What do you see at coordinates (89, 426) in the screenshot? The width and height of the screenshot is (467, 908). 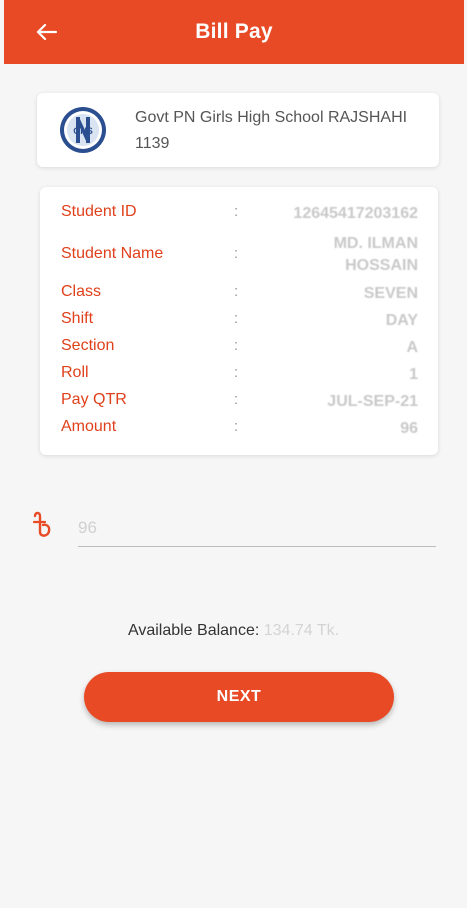 I see `info-label: Amount` at bounding box center [89, 426].